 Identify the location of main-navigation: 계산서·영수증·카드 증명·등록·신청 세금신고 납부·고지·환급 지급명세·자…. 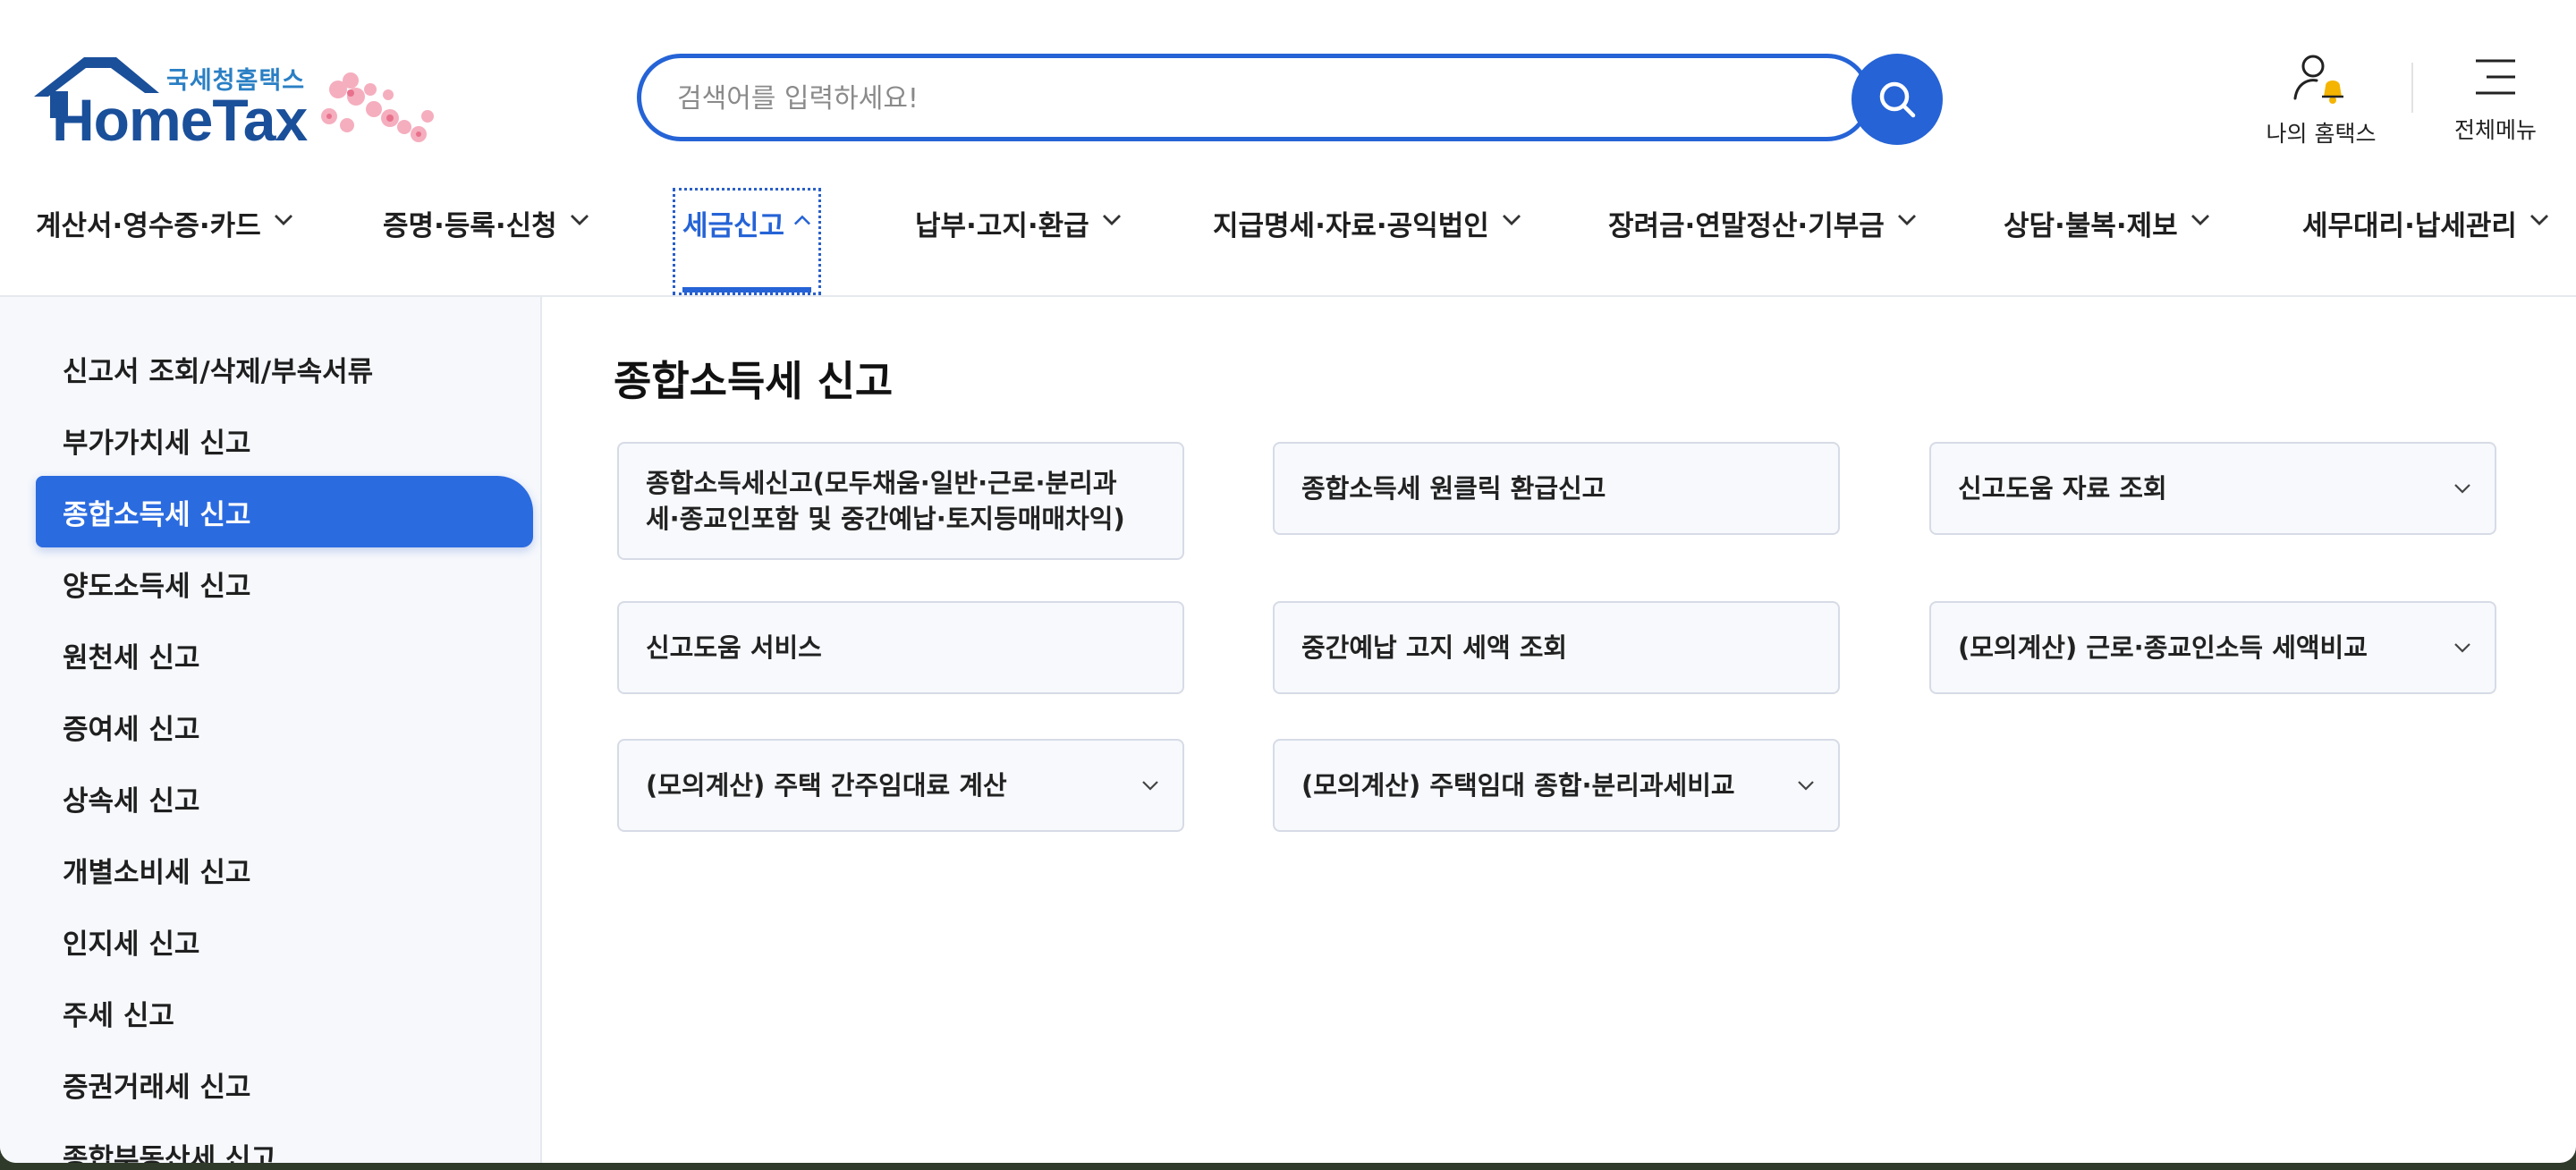
(1288, 241).